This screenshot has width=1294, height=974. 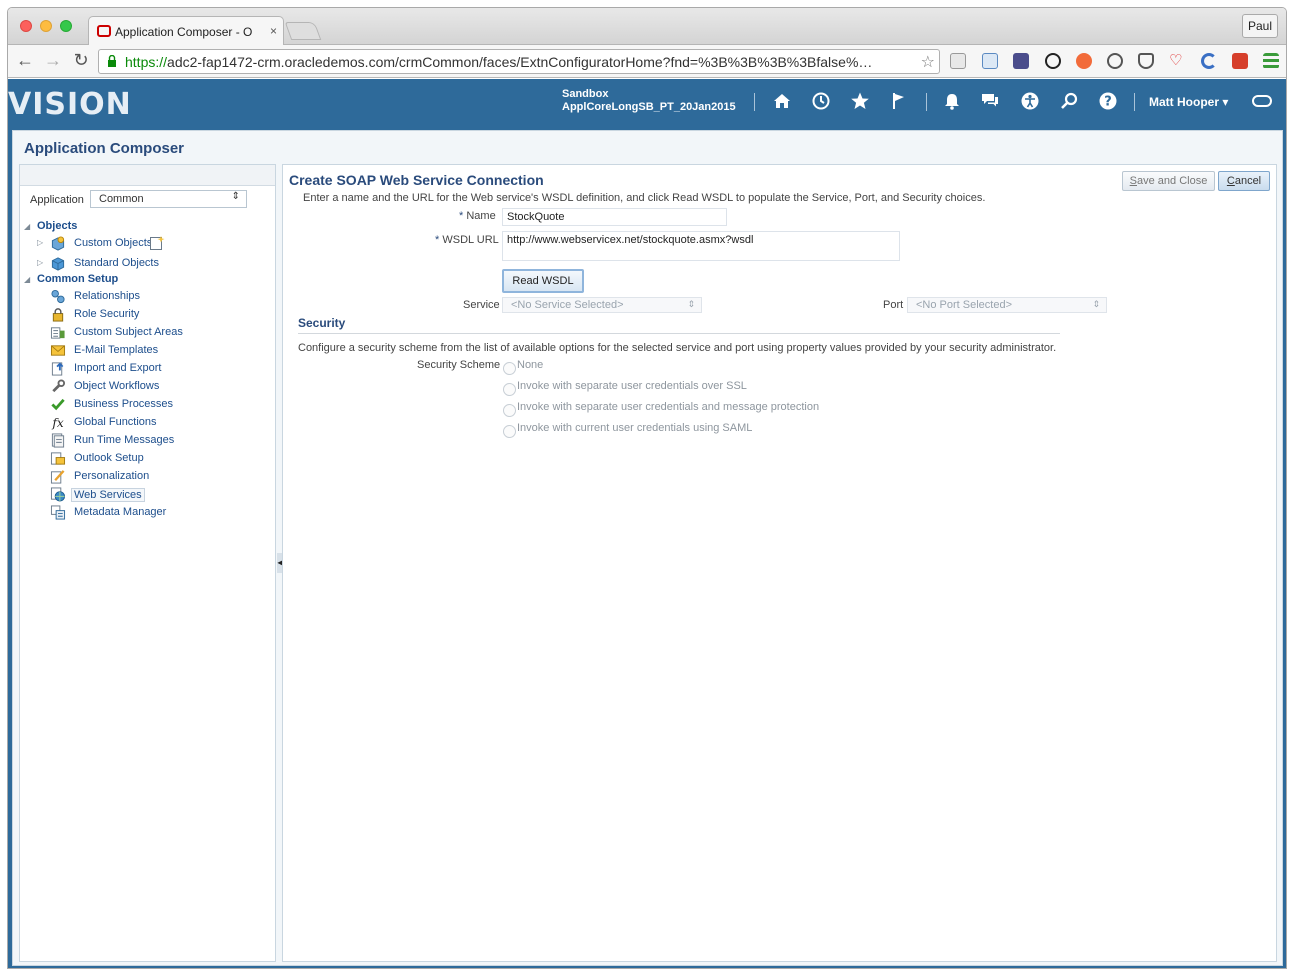 What do you see at coordinates (303, 31) in the screenshot?
I see `new-tab-button` at bounding box center [303, 31].